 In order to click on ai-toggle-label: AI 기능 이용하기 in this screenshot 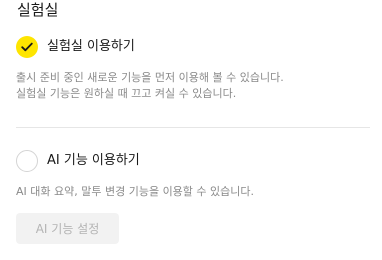, I will do `click(93, 160)`.